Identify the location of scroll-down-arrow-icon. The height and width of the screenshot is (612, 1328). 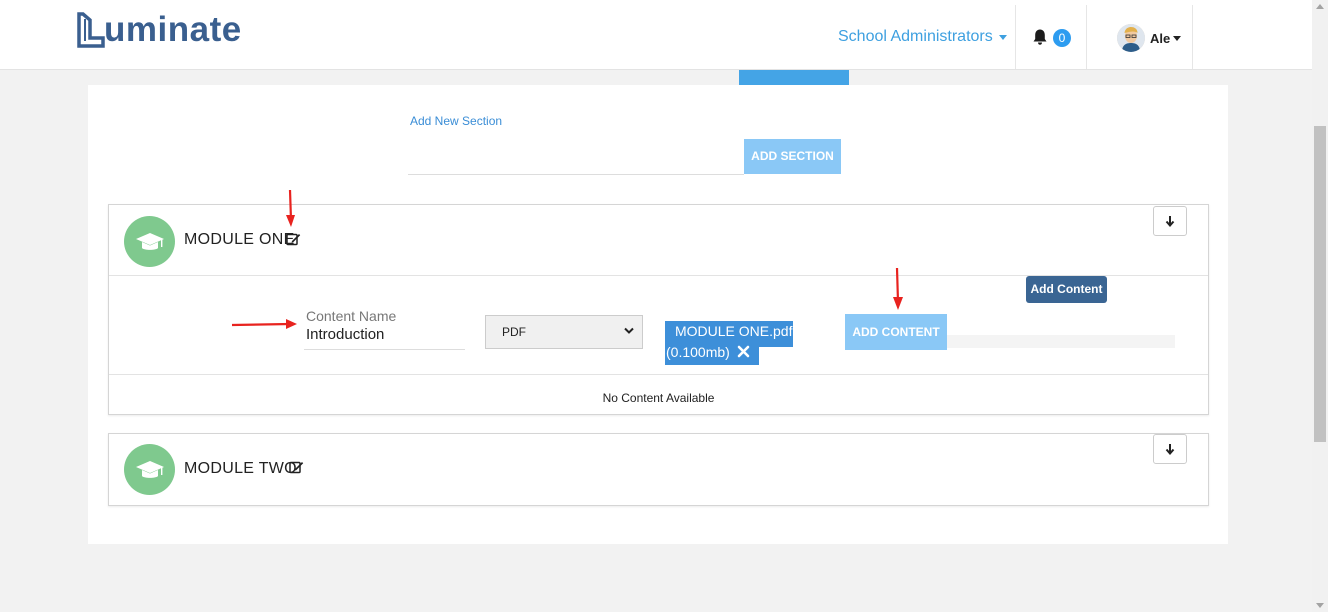
(1320, 605).